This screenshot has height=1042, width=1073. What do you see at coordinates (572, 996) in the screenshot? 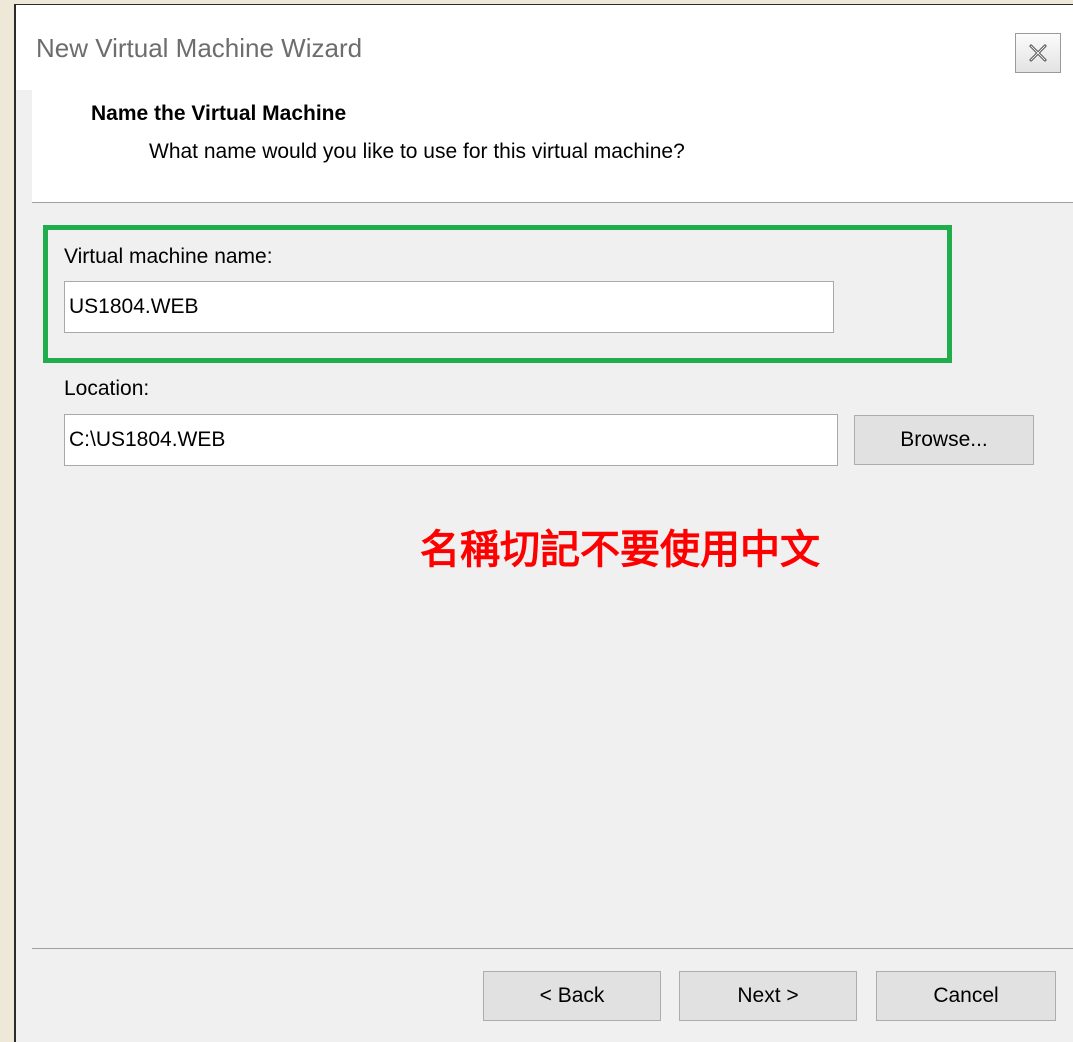
I see `back-button: < Back` at bounding box center [572, 996].